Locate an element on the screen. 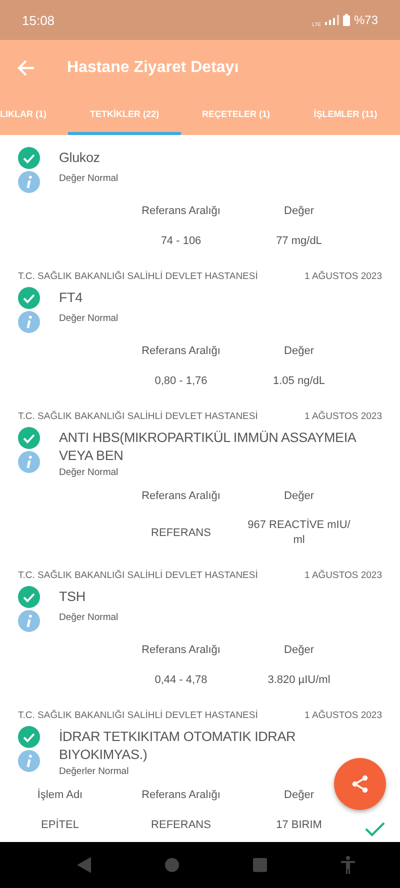 This screenshot has width=400, height=888. table-cell-text: 17 BIRIM is located at coordinates (299, 825).